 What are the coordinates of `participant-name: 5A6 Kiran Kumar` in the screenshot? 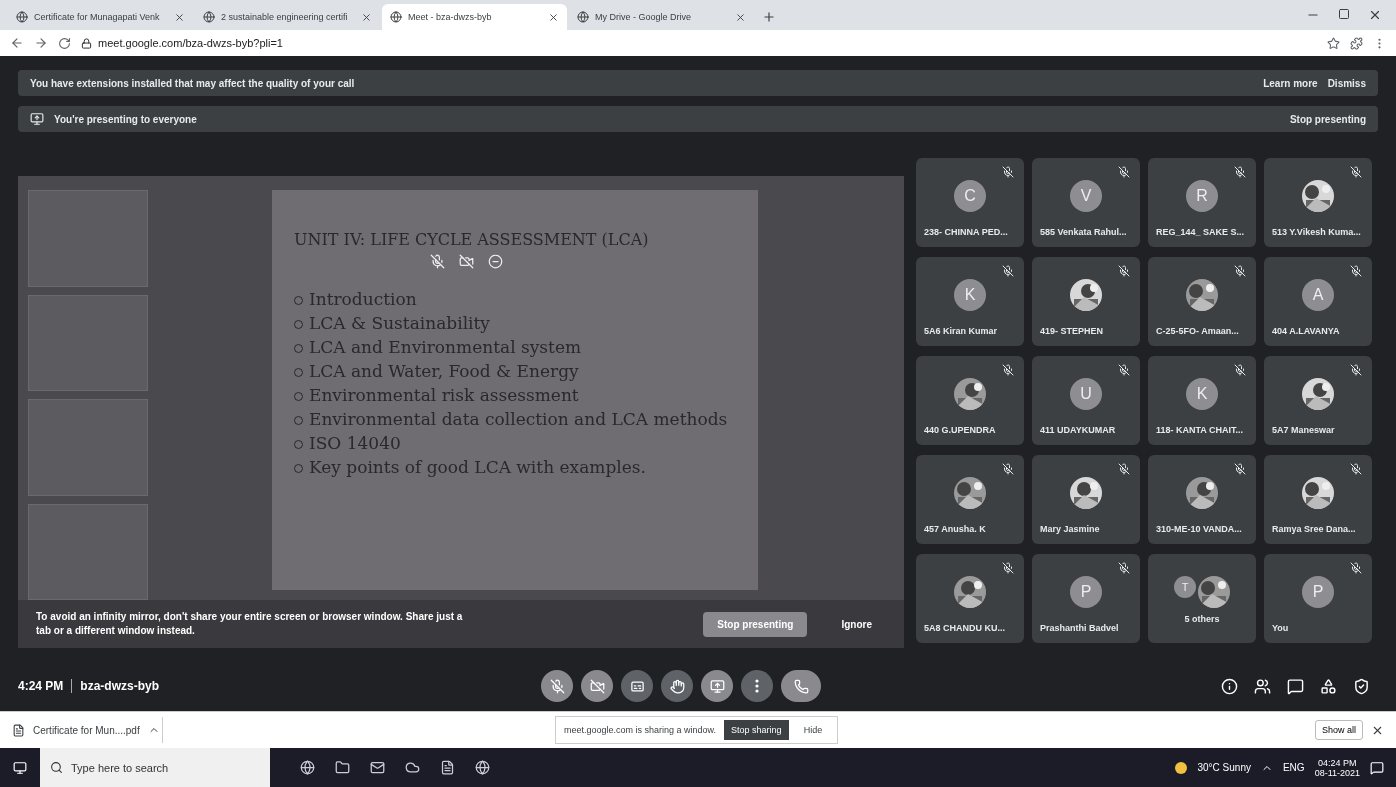 It's located at (961, 331).